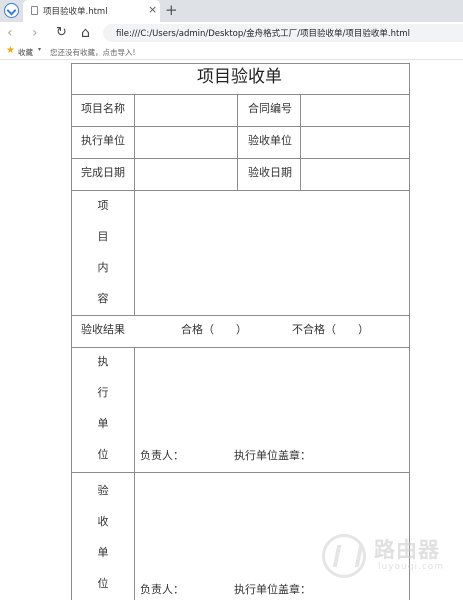  Describe the element at coordinates (34, 10) in the screenshot. I see `page-icon` at that location.